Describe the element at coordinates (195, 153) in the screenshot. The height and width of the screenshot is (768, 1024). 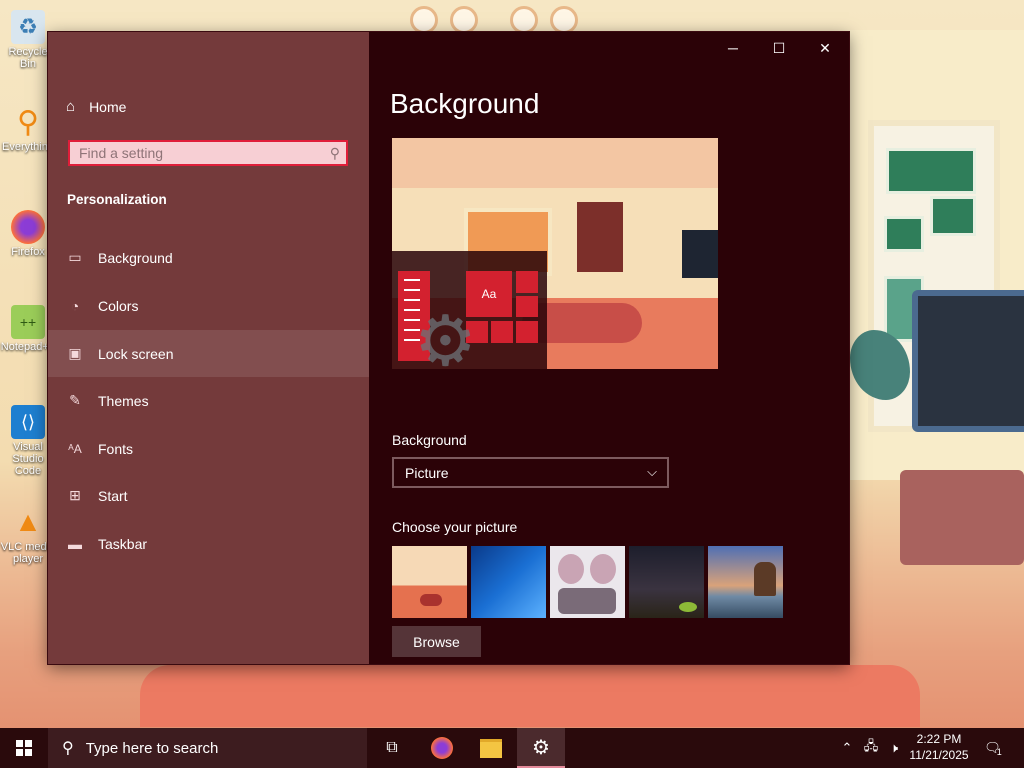
I see `find-setting-input` at that location.